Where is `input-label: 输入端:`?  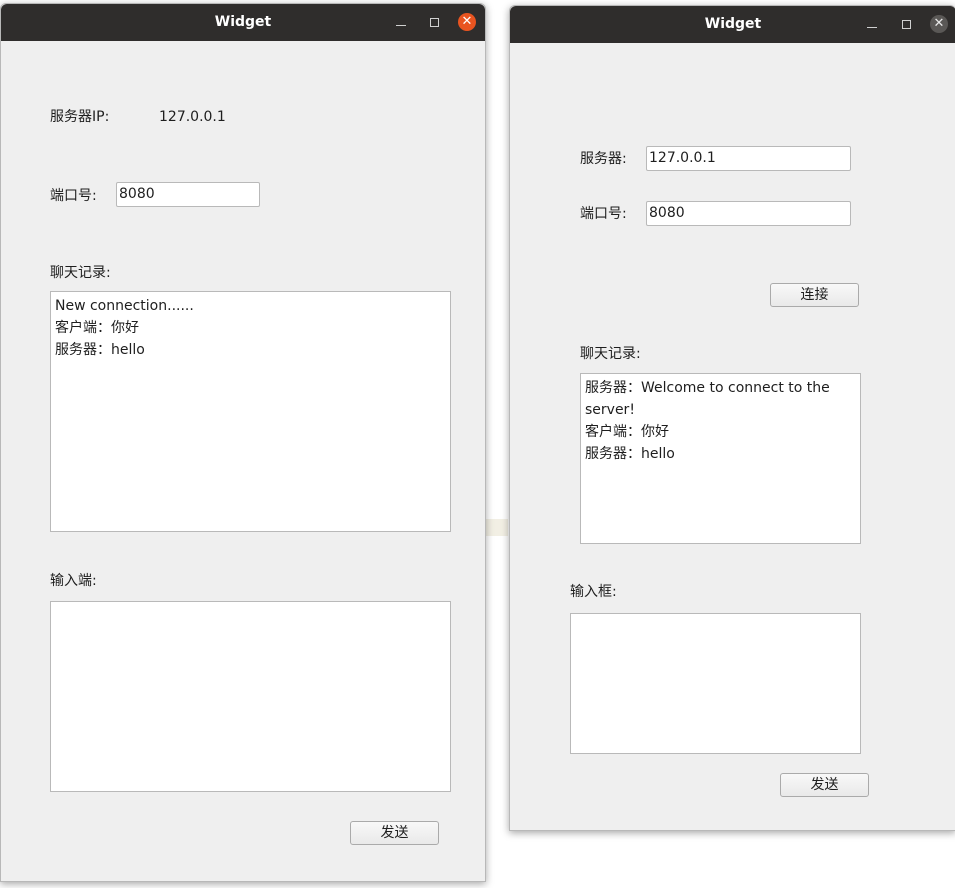 input-label: 输入端: is located at coordinates (73, 581).